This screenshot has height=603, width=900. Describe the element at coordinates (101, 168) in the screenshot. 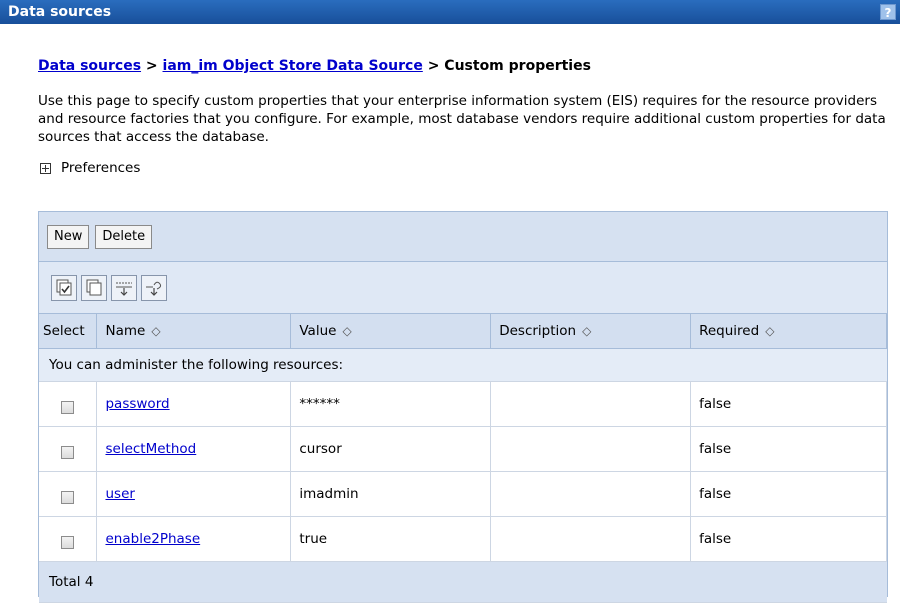

I see `preferences-label: Preferences` at that location.